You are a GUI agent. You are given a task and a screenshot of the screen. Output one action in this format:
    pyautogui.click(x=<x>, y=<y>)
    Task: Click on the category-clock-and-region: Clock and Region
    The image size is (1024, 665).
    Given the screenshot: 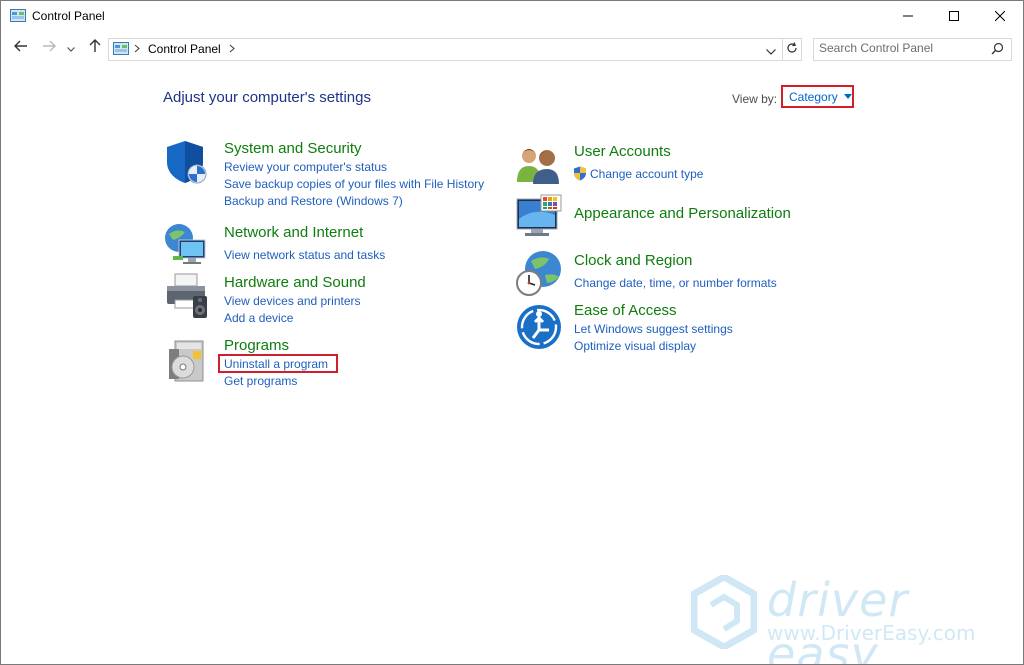 What is the action you would take?
    pyautogui.click(x=633, y=260)
    